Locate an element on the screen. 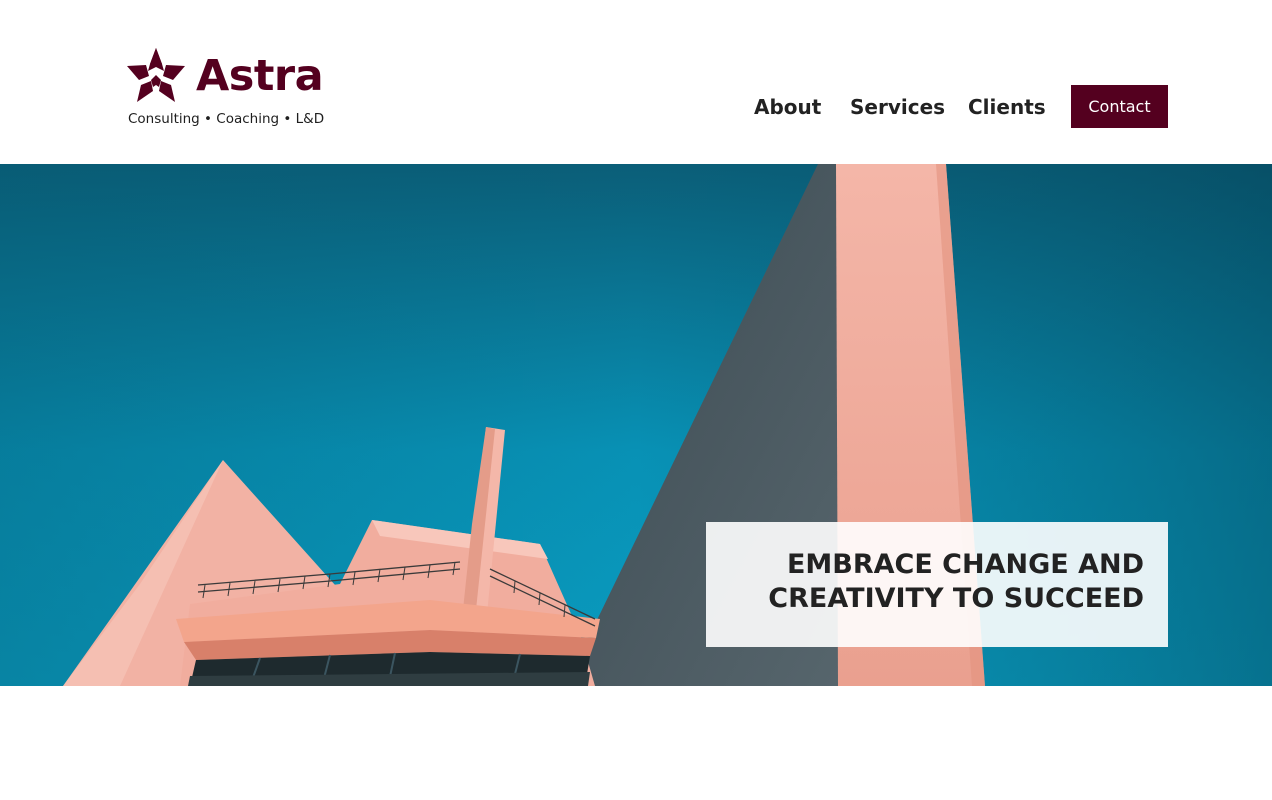 The width and height of the screenshot is (1272, 800). star-icon is located at coordinates (156, 75).